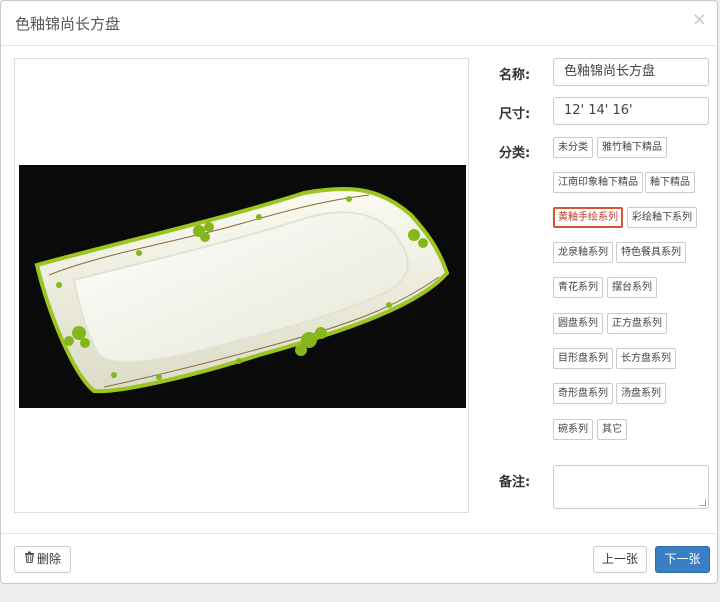 The width and height of the screenshot is (720, 602). Describe the element at coordinates (515, 153) in the screenshot. I see `category-label: 分类:` at that location.